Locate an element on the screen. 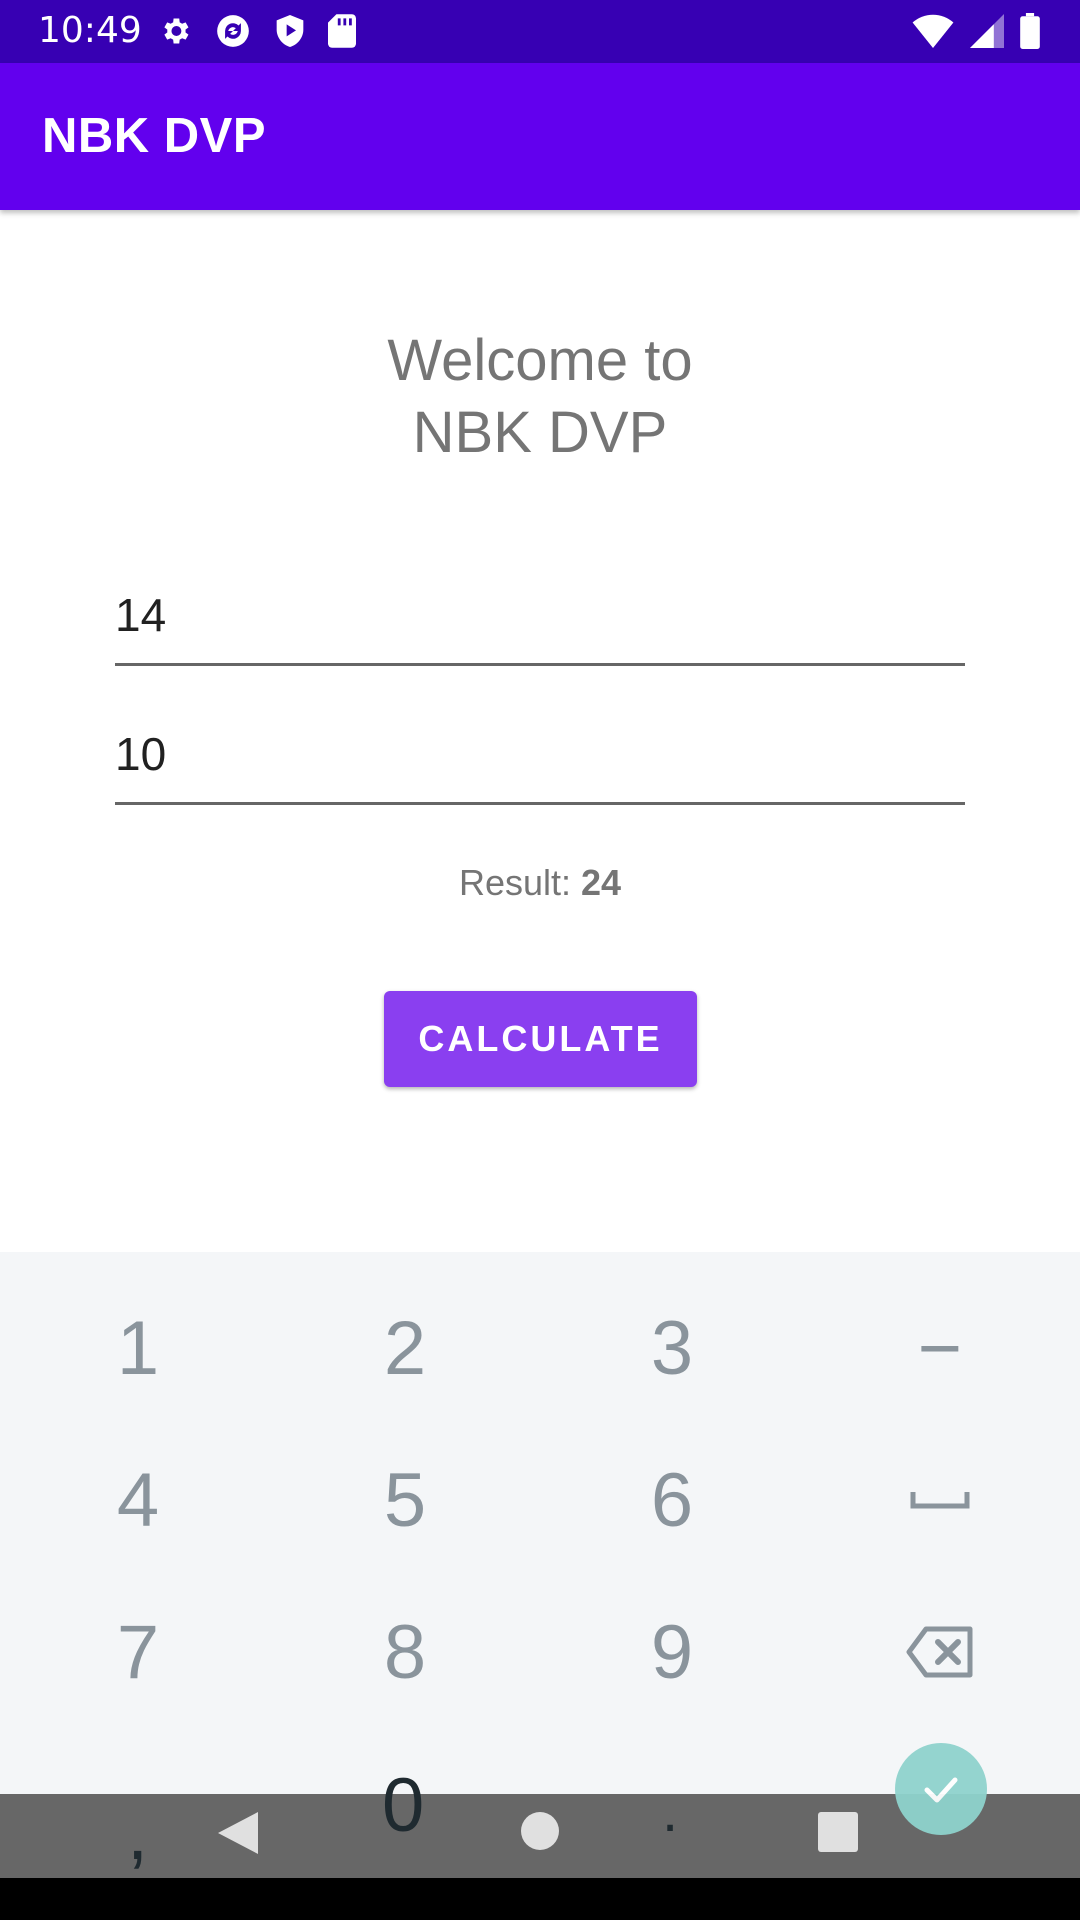  wifi-icon is located at coordinates (933, 31).